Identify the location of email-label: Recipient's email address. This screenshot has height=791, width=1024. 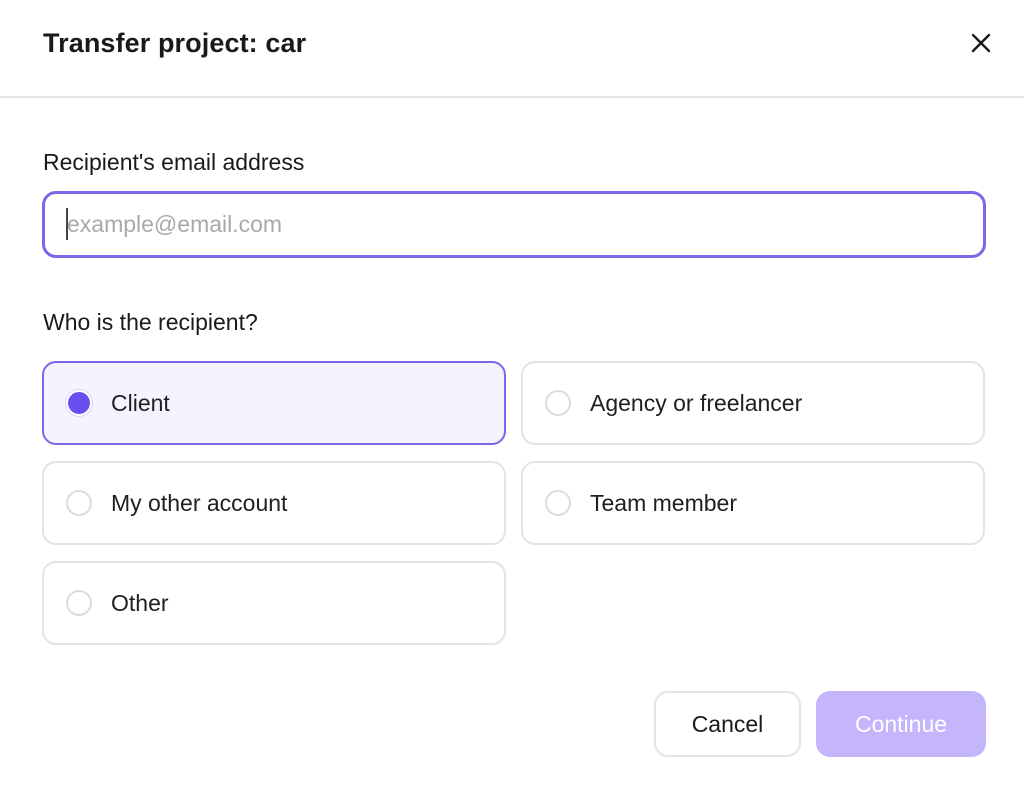
(174, 162).